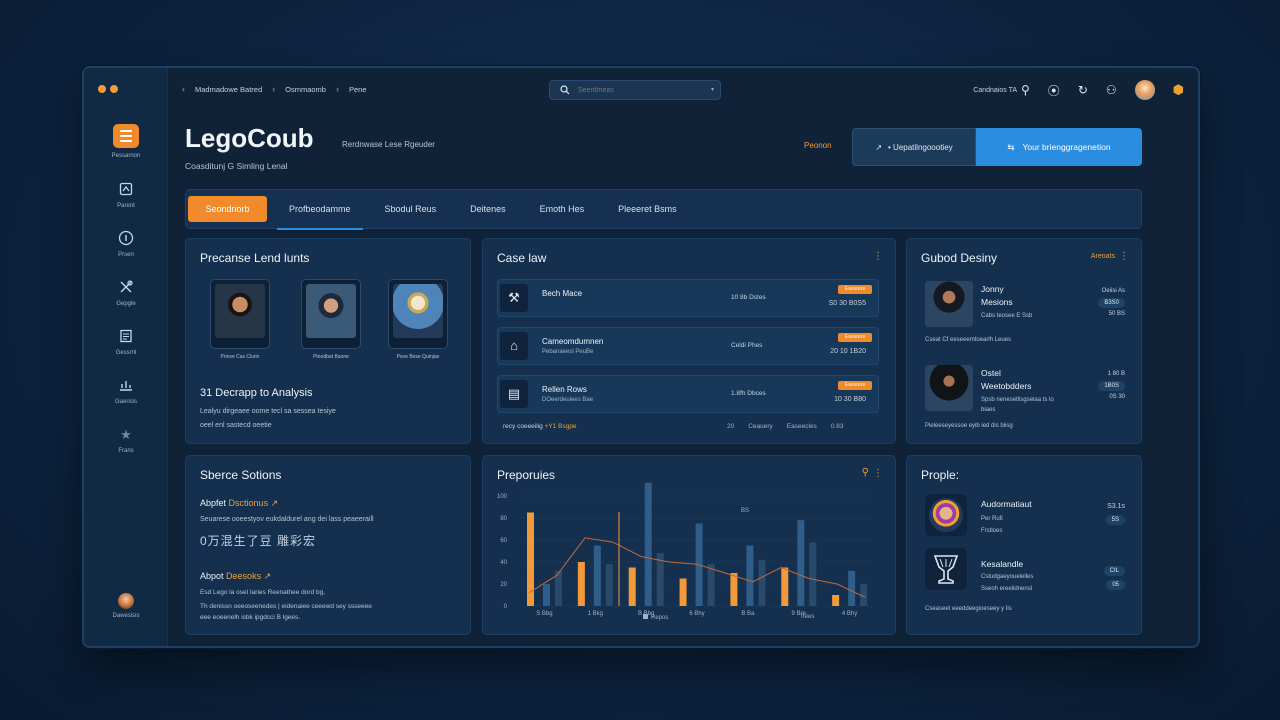 This screenshot has height=720, width=1280. What do you see at coordinates (837, 426) in the screenshot?
I see `footer-item: 0.83` at bounding box center [837, 426].